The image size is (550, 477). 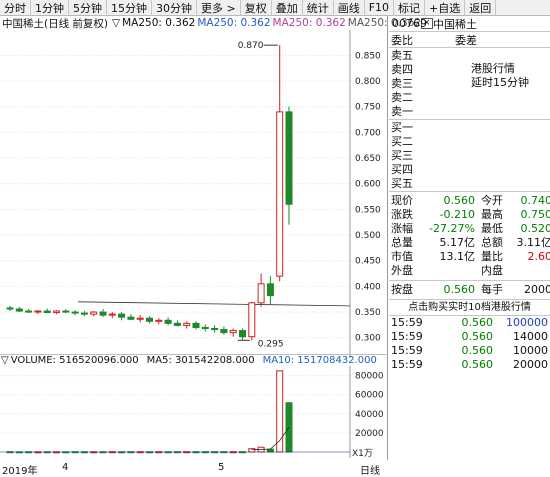 What do you see at coordinates (368, 339) in the screenshot?
I see `price-tick-label: 0.300` at bounding box center [368, 339].